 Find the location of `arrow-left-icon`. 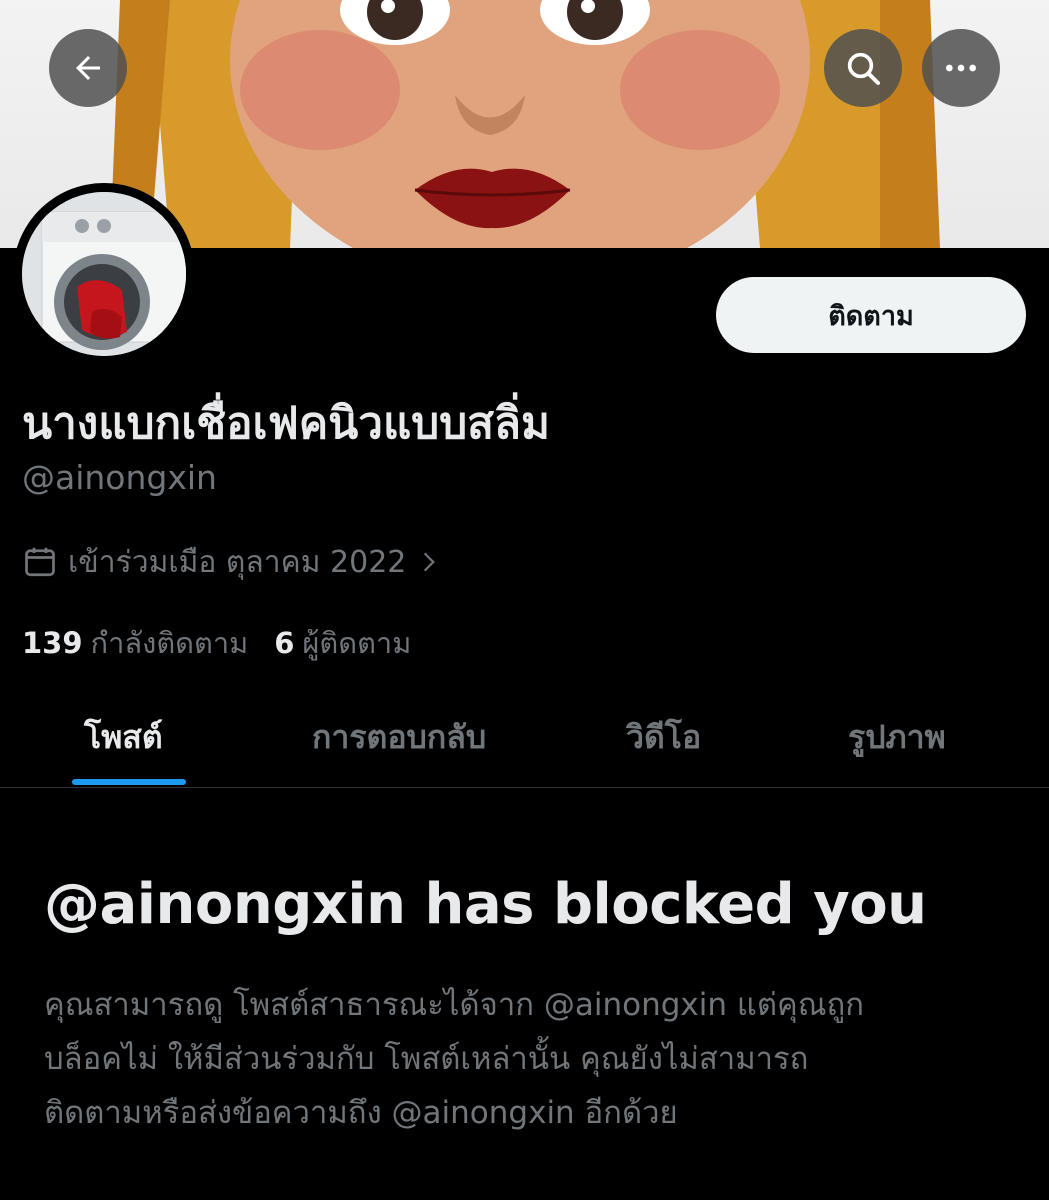

arrow-left-icon is located at coordinates (88, 68).